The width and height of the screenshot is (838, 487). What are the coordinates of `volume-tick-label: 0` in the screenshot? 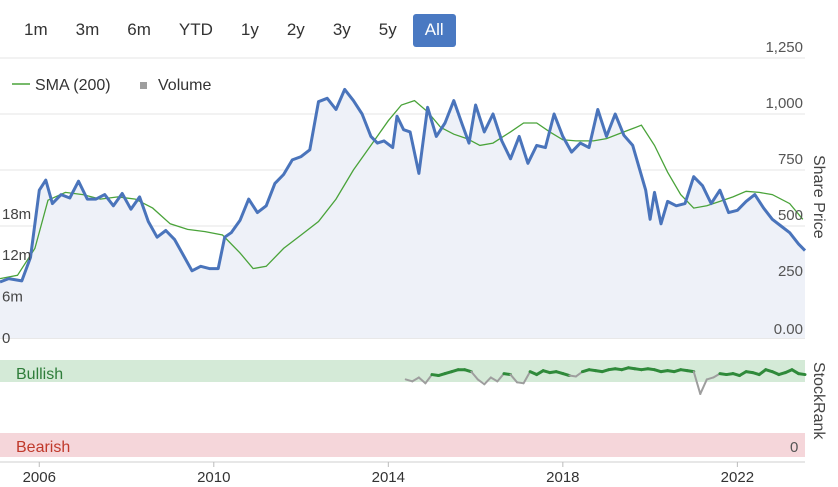 It's located at (6, 338).